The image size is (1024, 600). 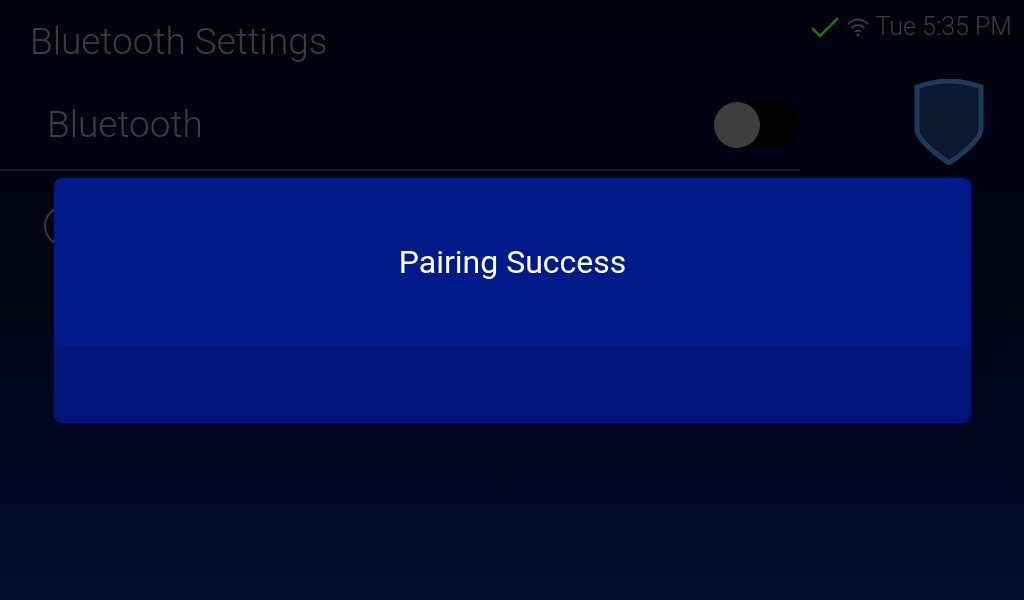 What do you see at coordinates (949, 121) in the screenshot?
I see `shield-icon` at bounding box center [949, 121].